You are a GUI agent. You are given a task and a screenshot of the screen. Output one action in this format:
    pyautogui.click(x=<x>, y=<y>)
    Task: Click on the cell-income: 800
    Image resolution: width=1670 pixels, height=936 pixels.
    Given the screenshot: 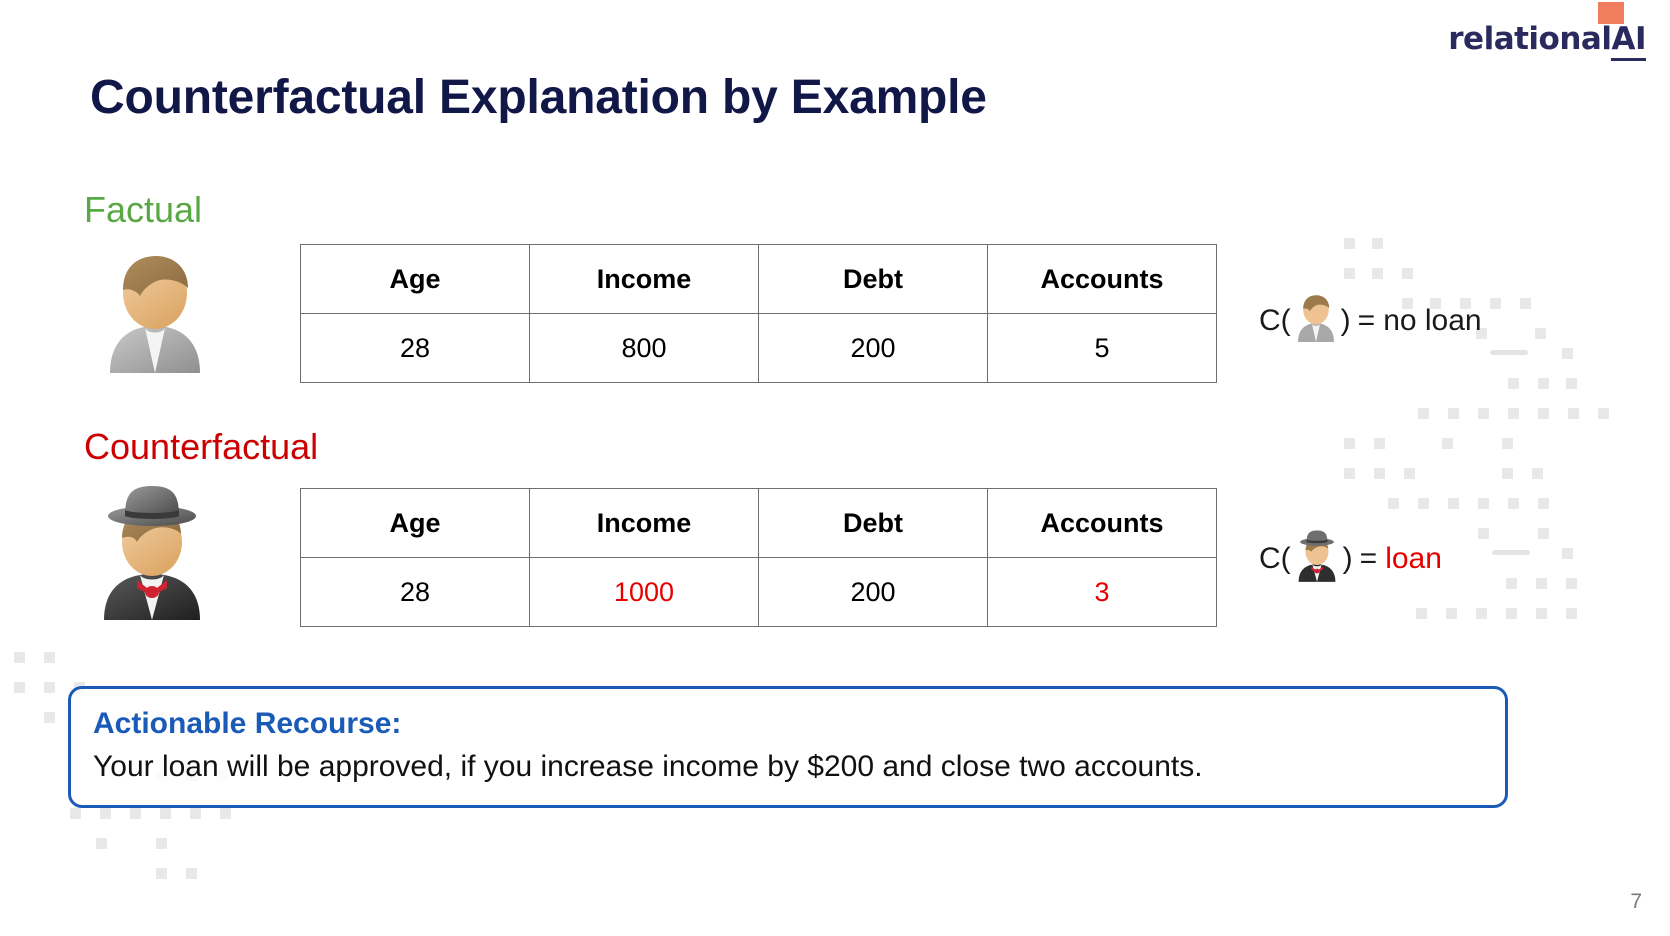 What is the action you would take?
    pyautogui.click(x=644, y=348)
    